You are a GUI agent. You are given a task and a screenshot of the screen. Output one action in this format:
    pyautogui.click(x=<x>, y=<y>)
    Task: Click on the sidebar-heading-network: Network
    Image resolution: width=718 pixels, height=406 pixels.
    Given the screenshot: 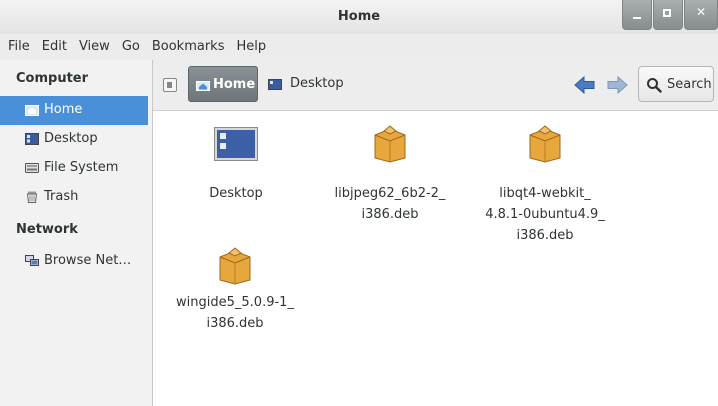 What is the action you would take?
    pyautogui.click(x=47, y=229)
    